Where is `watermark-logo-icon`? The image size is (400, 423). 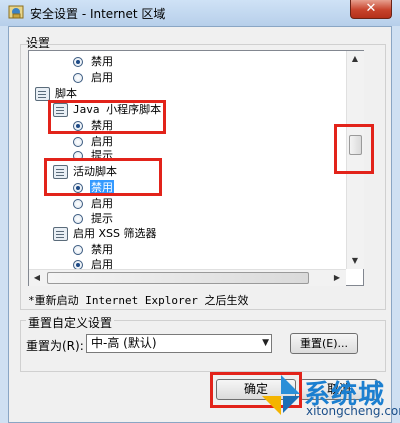 watermark-logo-icon is located at coordinates (281, 395).